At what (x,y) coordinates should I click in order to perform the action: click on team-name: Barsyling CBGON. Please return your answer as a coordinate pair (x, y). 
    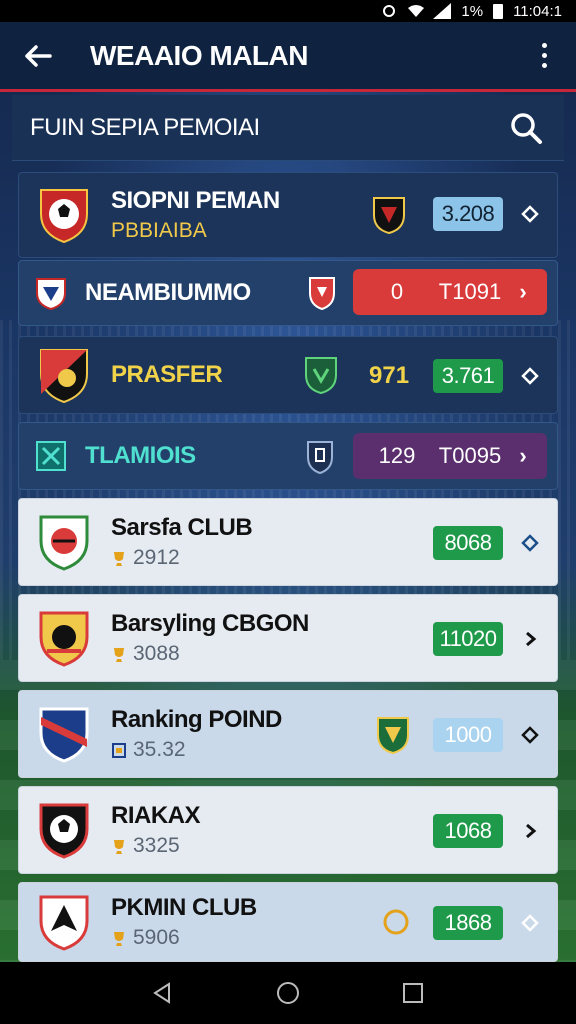
    Looking at the image, I should click on (210, 623).